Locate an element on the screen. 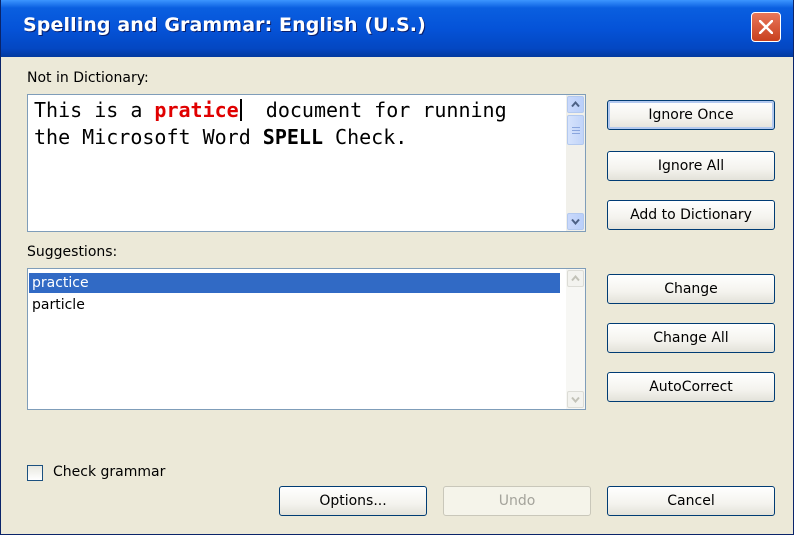  check-grammar-label: Check grammar is located at coordinates (109, 472).